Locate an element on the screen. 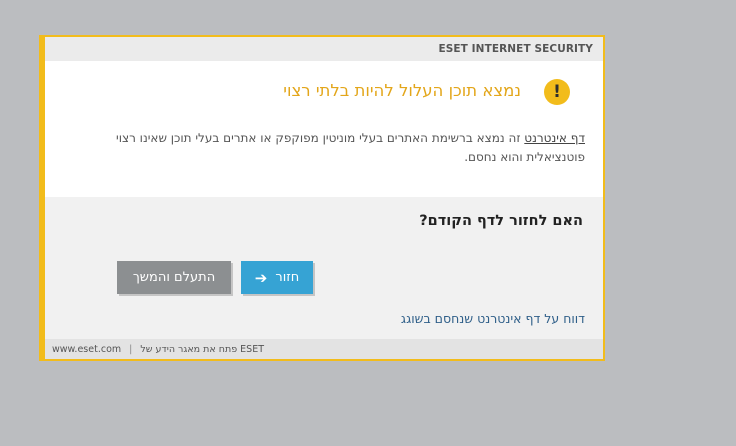  eset-website-link: www.eset.com is located at coordinates (86, 349).